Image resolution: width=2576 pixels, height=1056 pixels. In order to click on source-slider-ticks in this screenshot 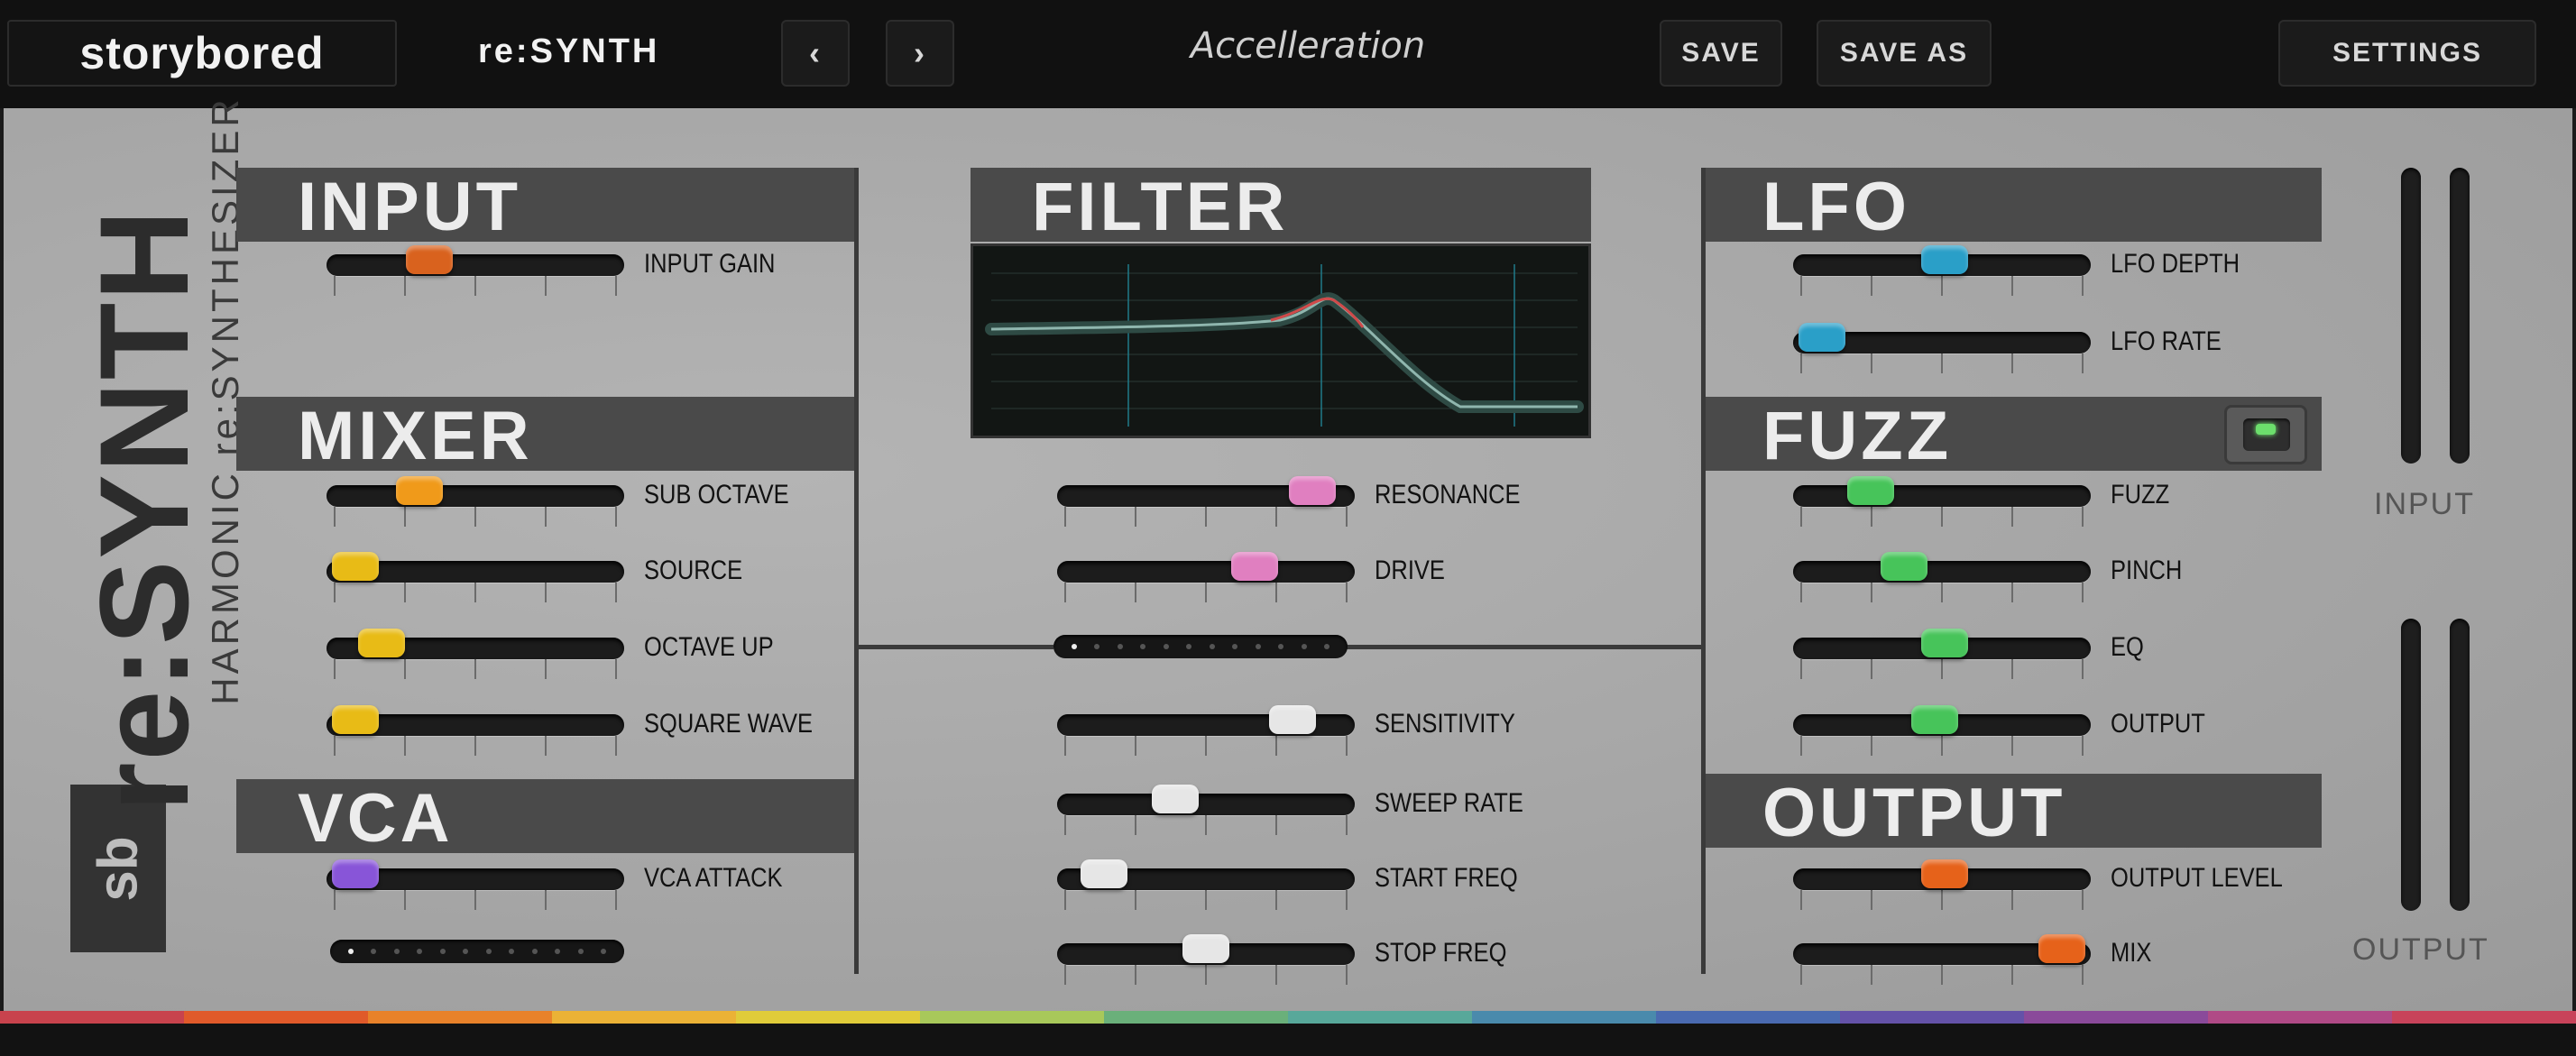, I will do `click(475, 592)`.